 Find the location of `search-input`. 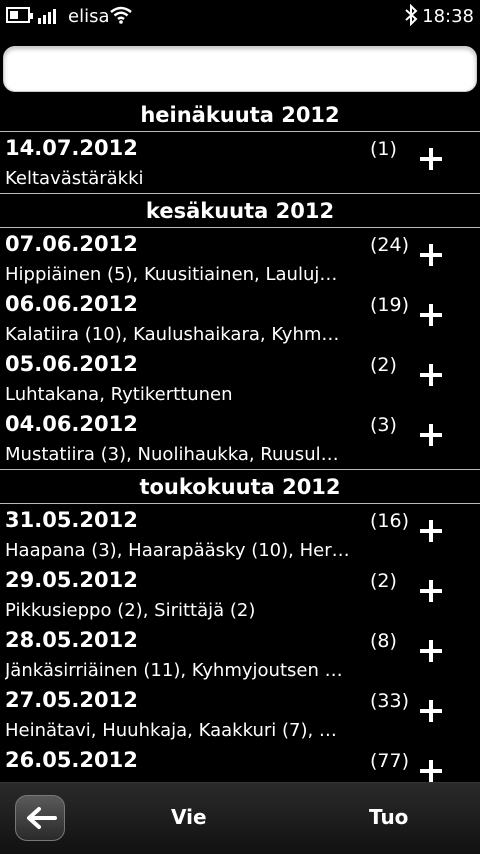

search-input is located at coordinates (240, 69).